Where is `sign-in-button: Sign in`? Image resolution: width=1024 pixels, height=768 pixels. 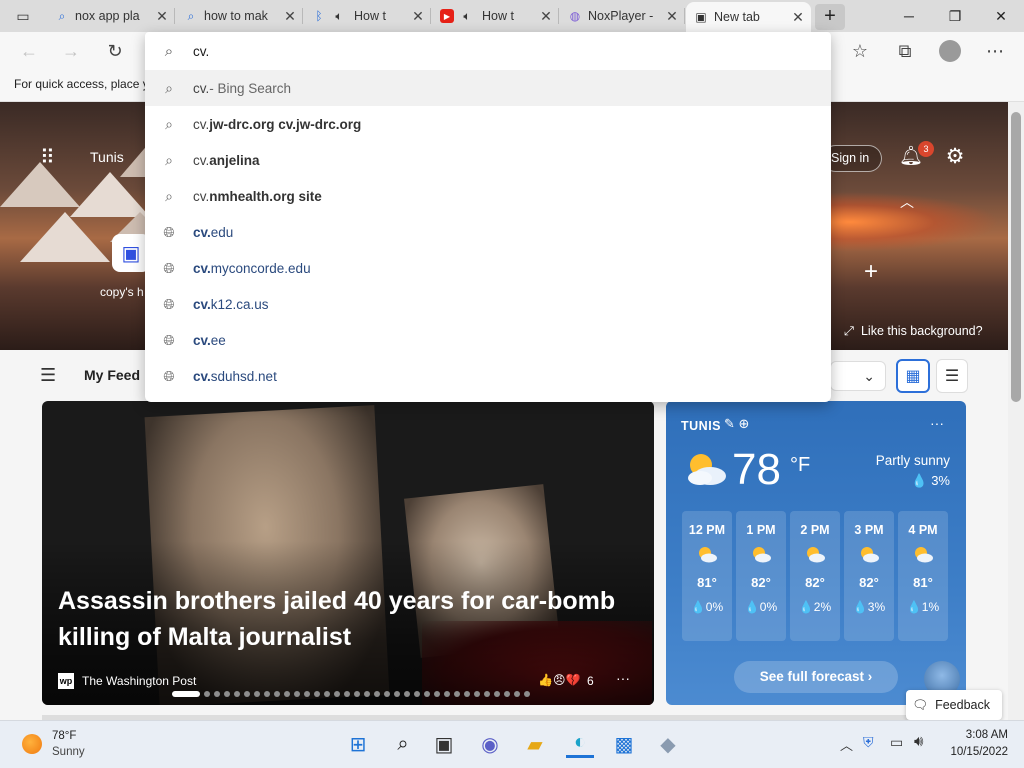
sign-in-button: Sign in is located at coordinates (852, 158).